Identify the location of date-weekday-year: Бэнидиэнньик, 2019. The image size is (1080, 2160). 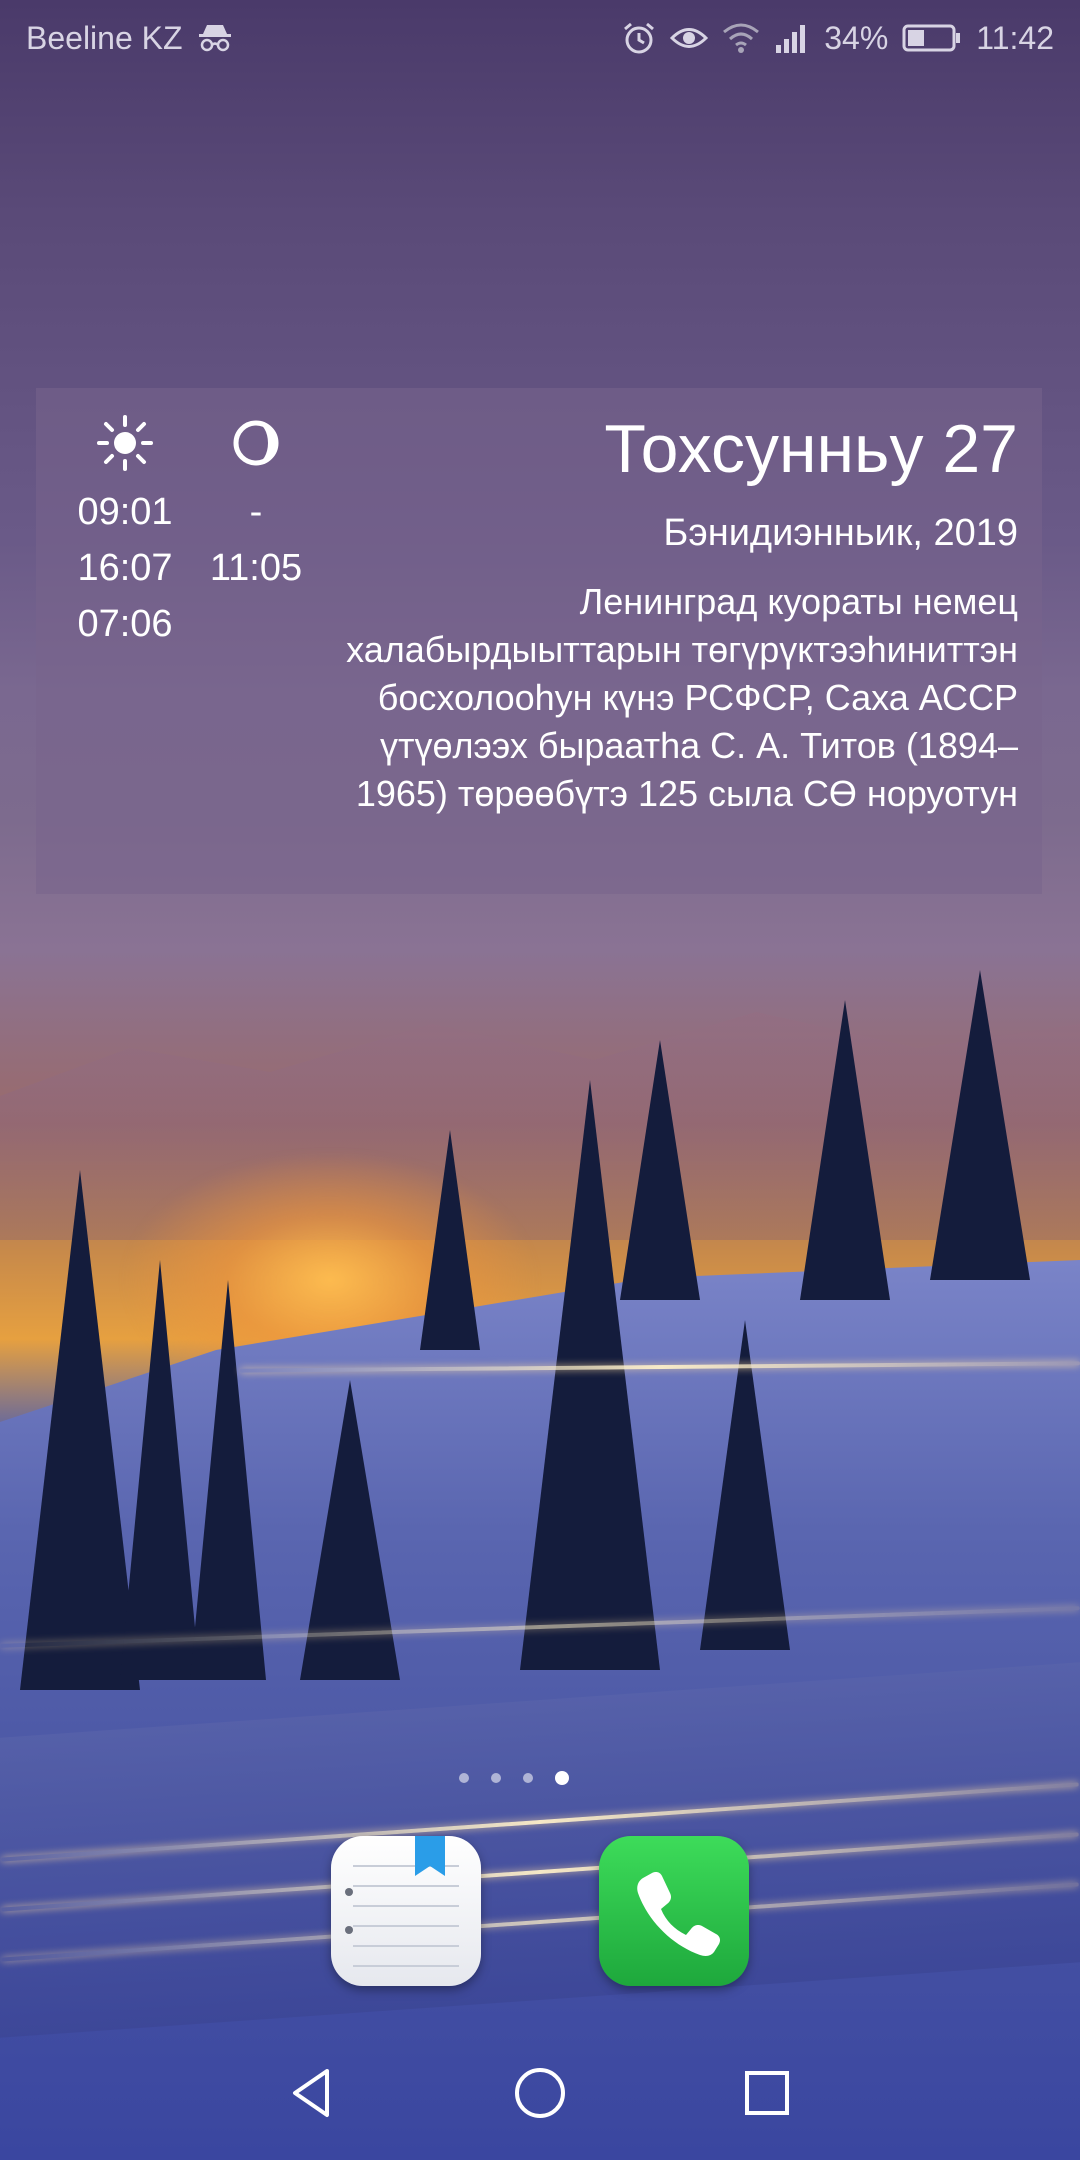
(840, 533).